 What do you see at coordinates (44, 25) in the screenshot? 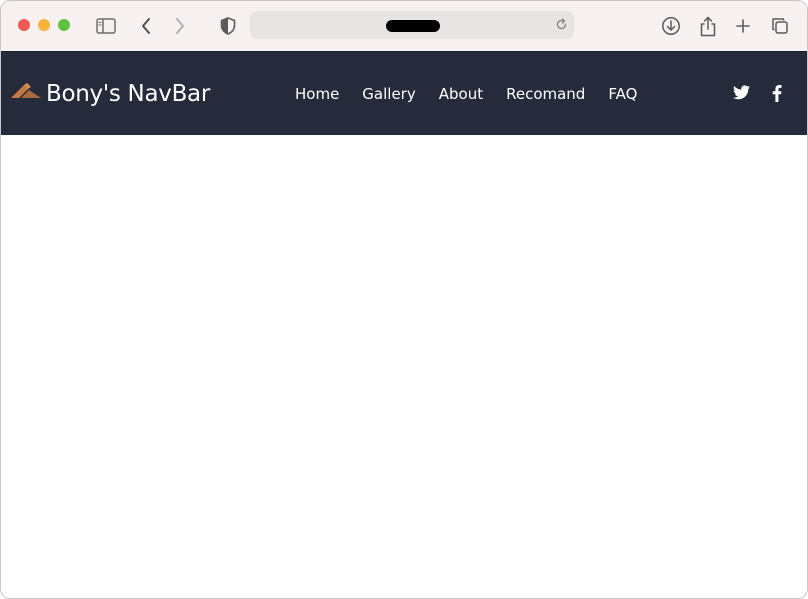
I see `minimize-window-button` at bounding box center [44, 25].